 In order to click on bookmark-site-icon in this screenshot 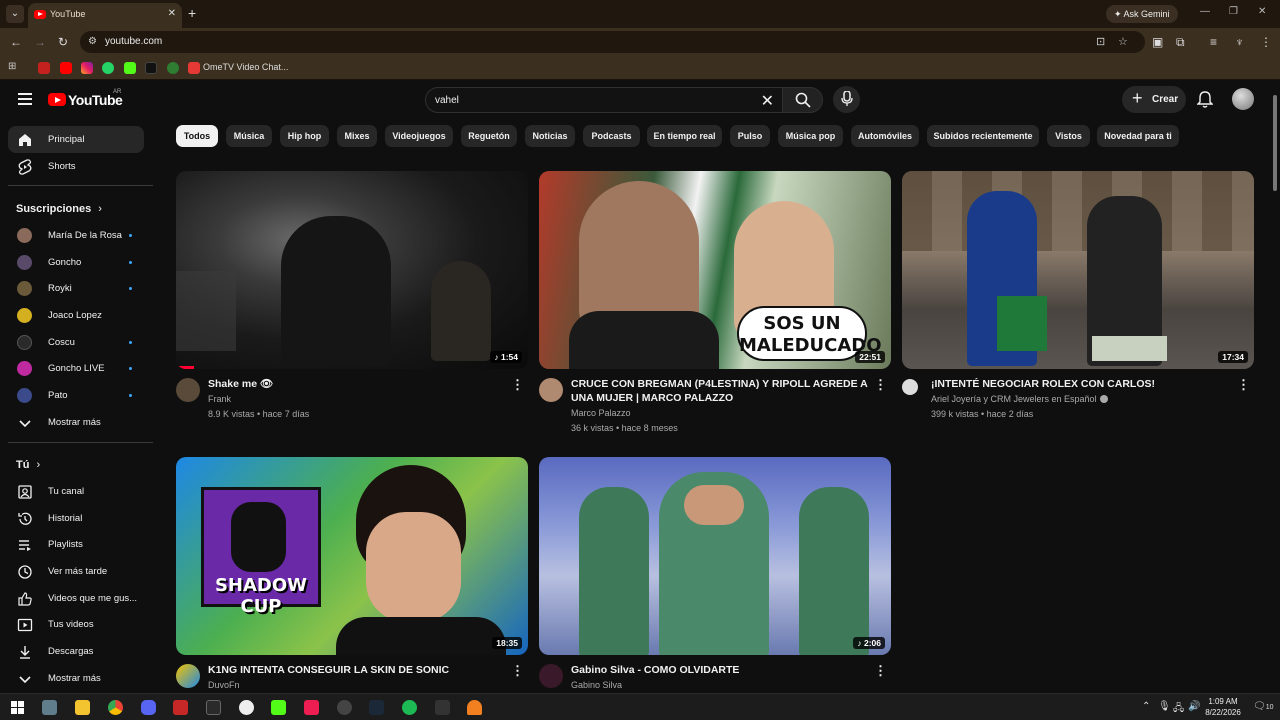, I will do `click(173, 68)`.